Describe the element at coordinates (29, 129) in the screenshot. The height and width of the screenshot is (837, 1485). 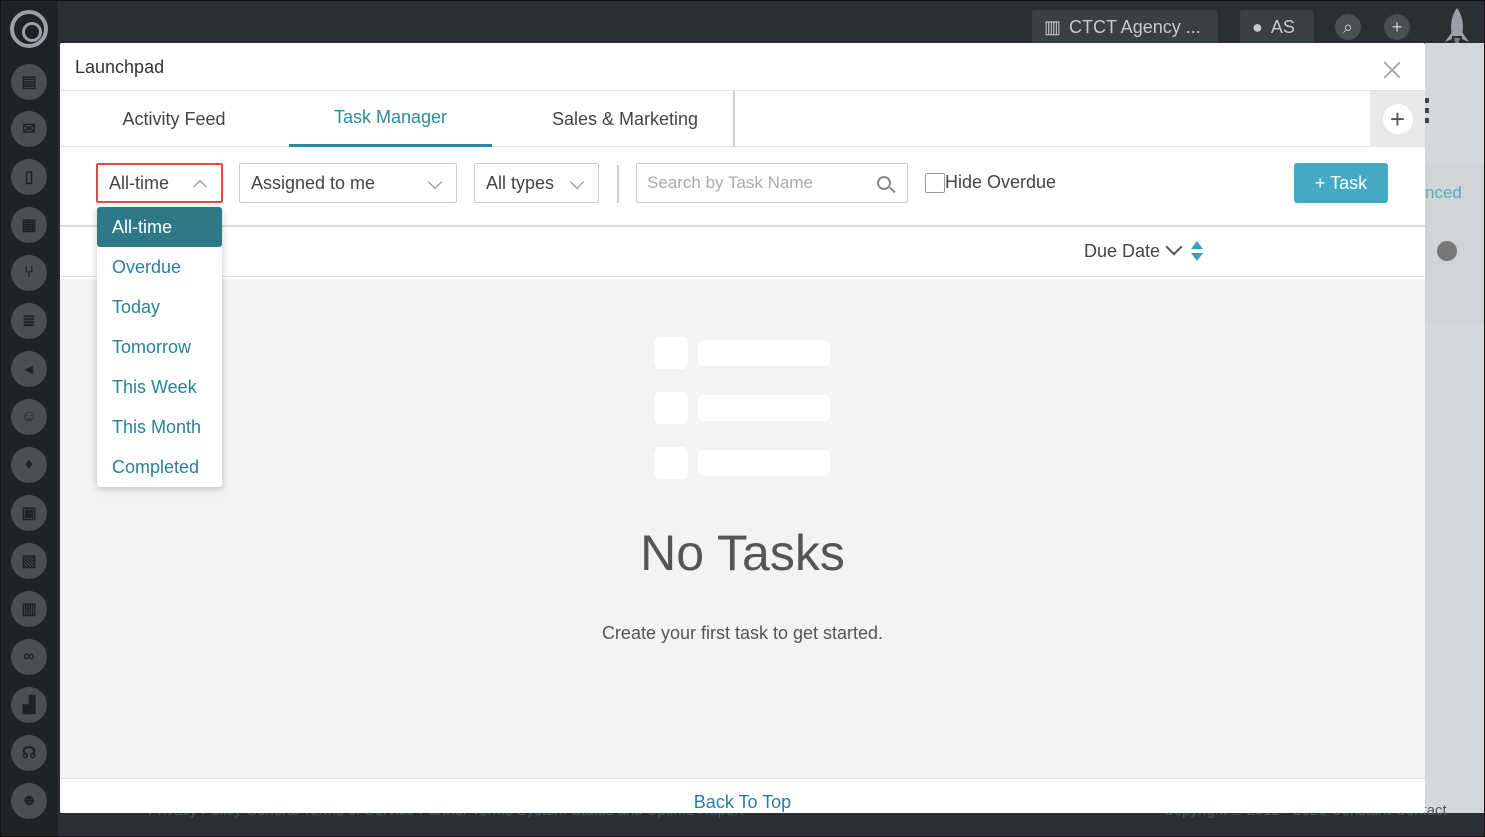
I see `email-icon: ✉` at that location.